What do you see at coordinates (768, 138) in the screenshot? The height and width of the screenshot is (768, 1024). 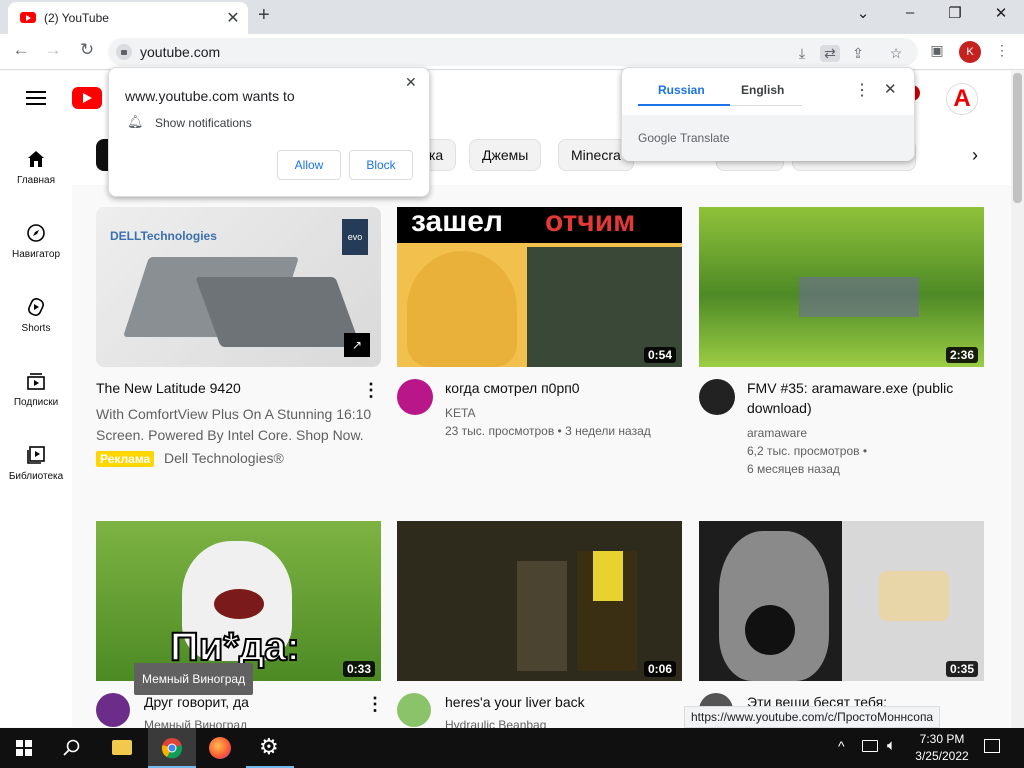 I see `translate-footer: Google Translate` at bounding box center [768, 138].